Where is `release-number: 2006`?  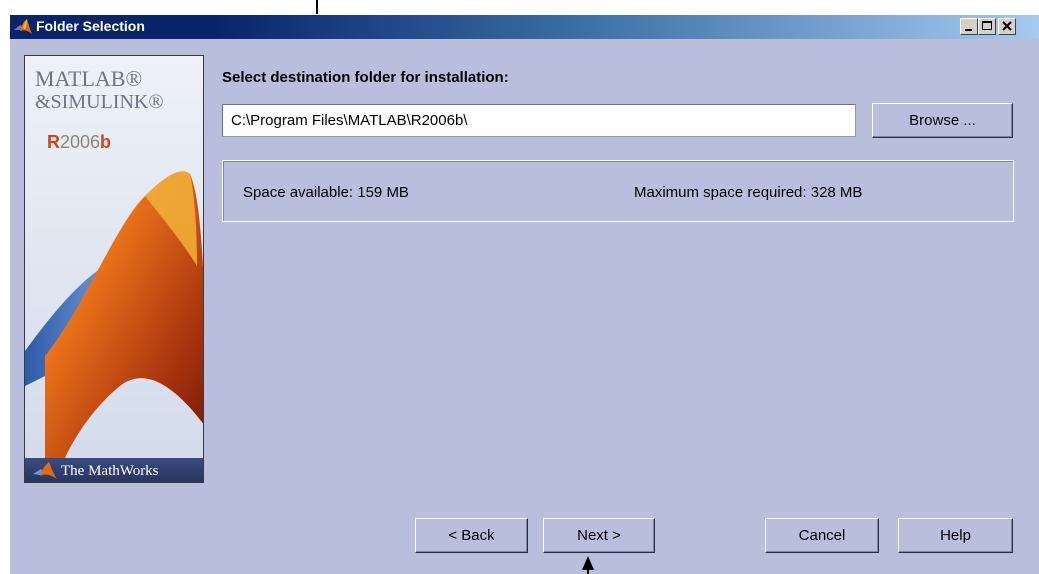
release-number: 2006 is located at coordinates (80, 142).